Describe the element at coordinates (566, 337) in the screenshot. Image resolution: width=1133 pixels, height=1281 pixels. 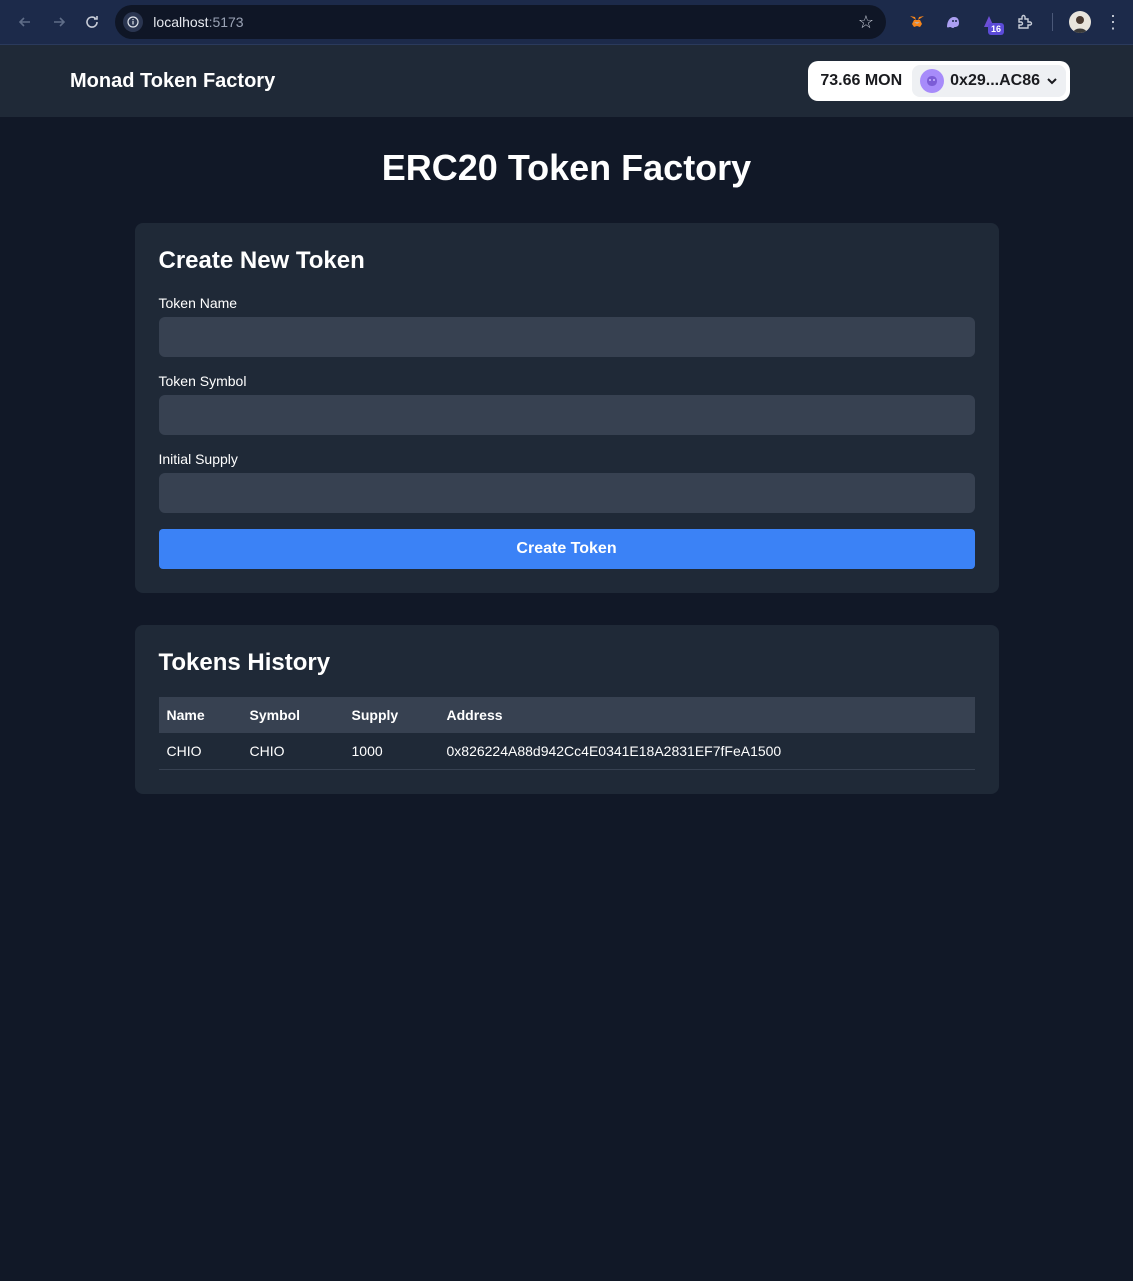
I see `token-name-input` at that location.